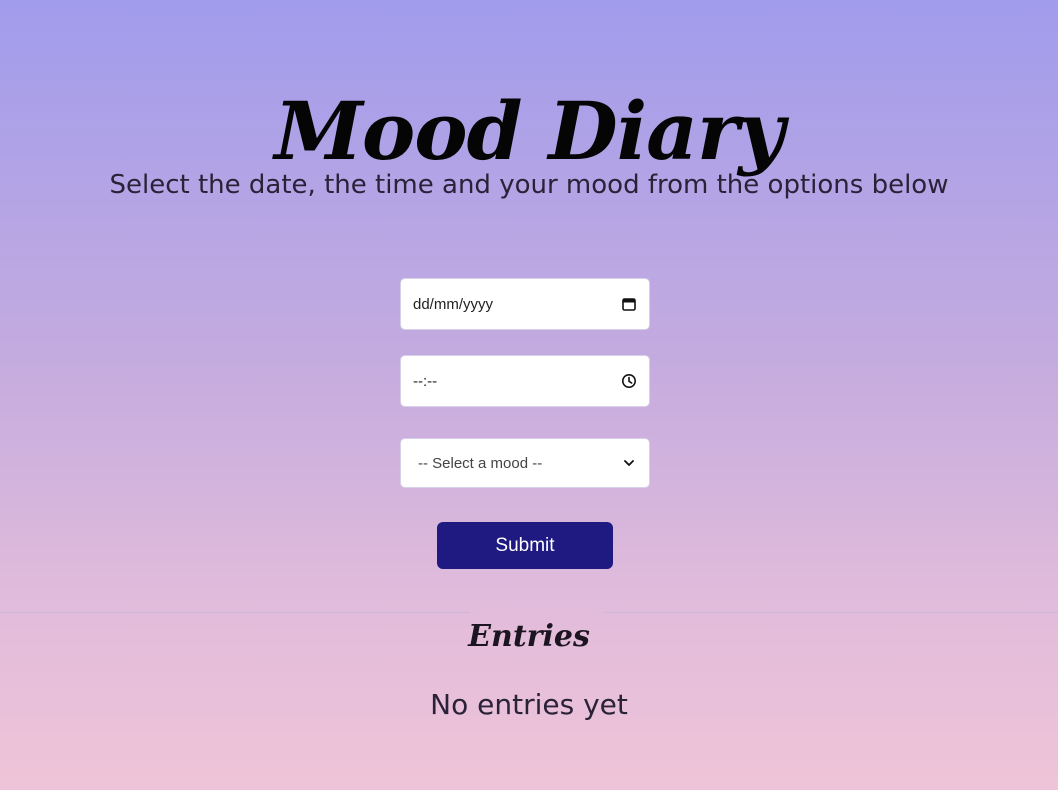 Image resolution: width=1058 pixels, height=790 pixels. I want to click on calendar-icon, so click(629, 304).